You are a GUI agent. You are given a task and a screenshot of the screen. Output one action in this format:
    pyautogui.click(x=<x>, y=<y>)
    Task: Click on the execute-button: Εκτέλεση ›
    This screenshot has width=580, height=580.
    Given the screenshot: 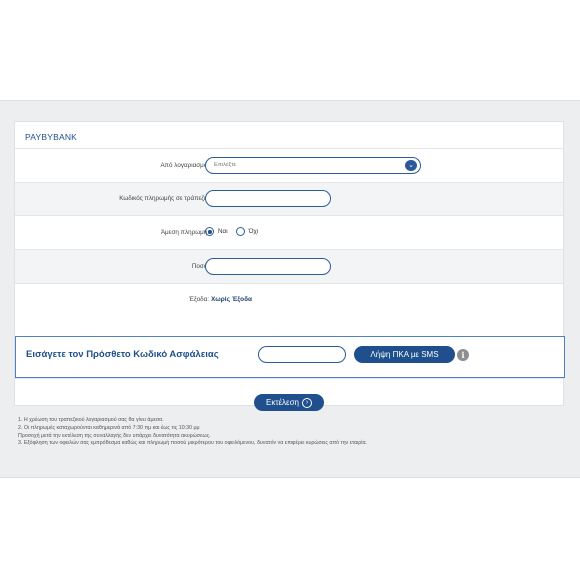 What is the action you would take?
    pyautogui.click(x=289, y=402)
    